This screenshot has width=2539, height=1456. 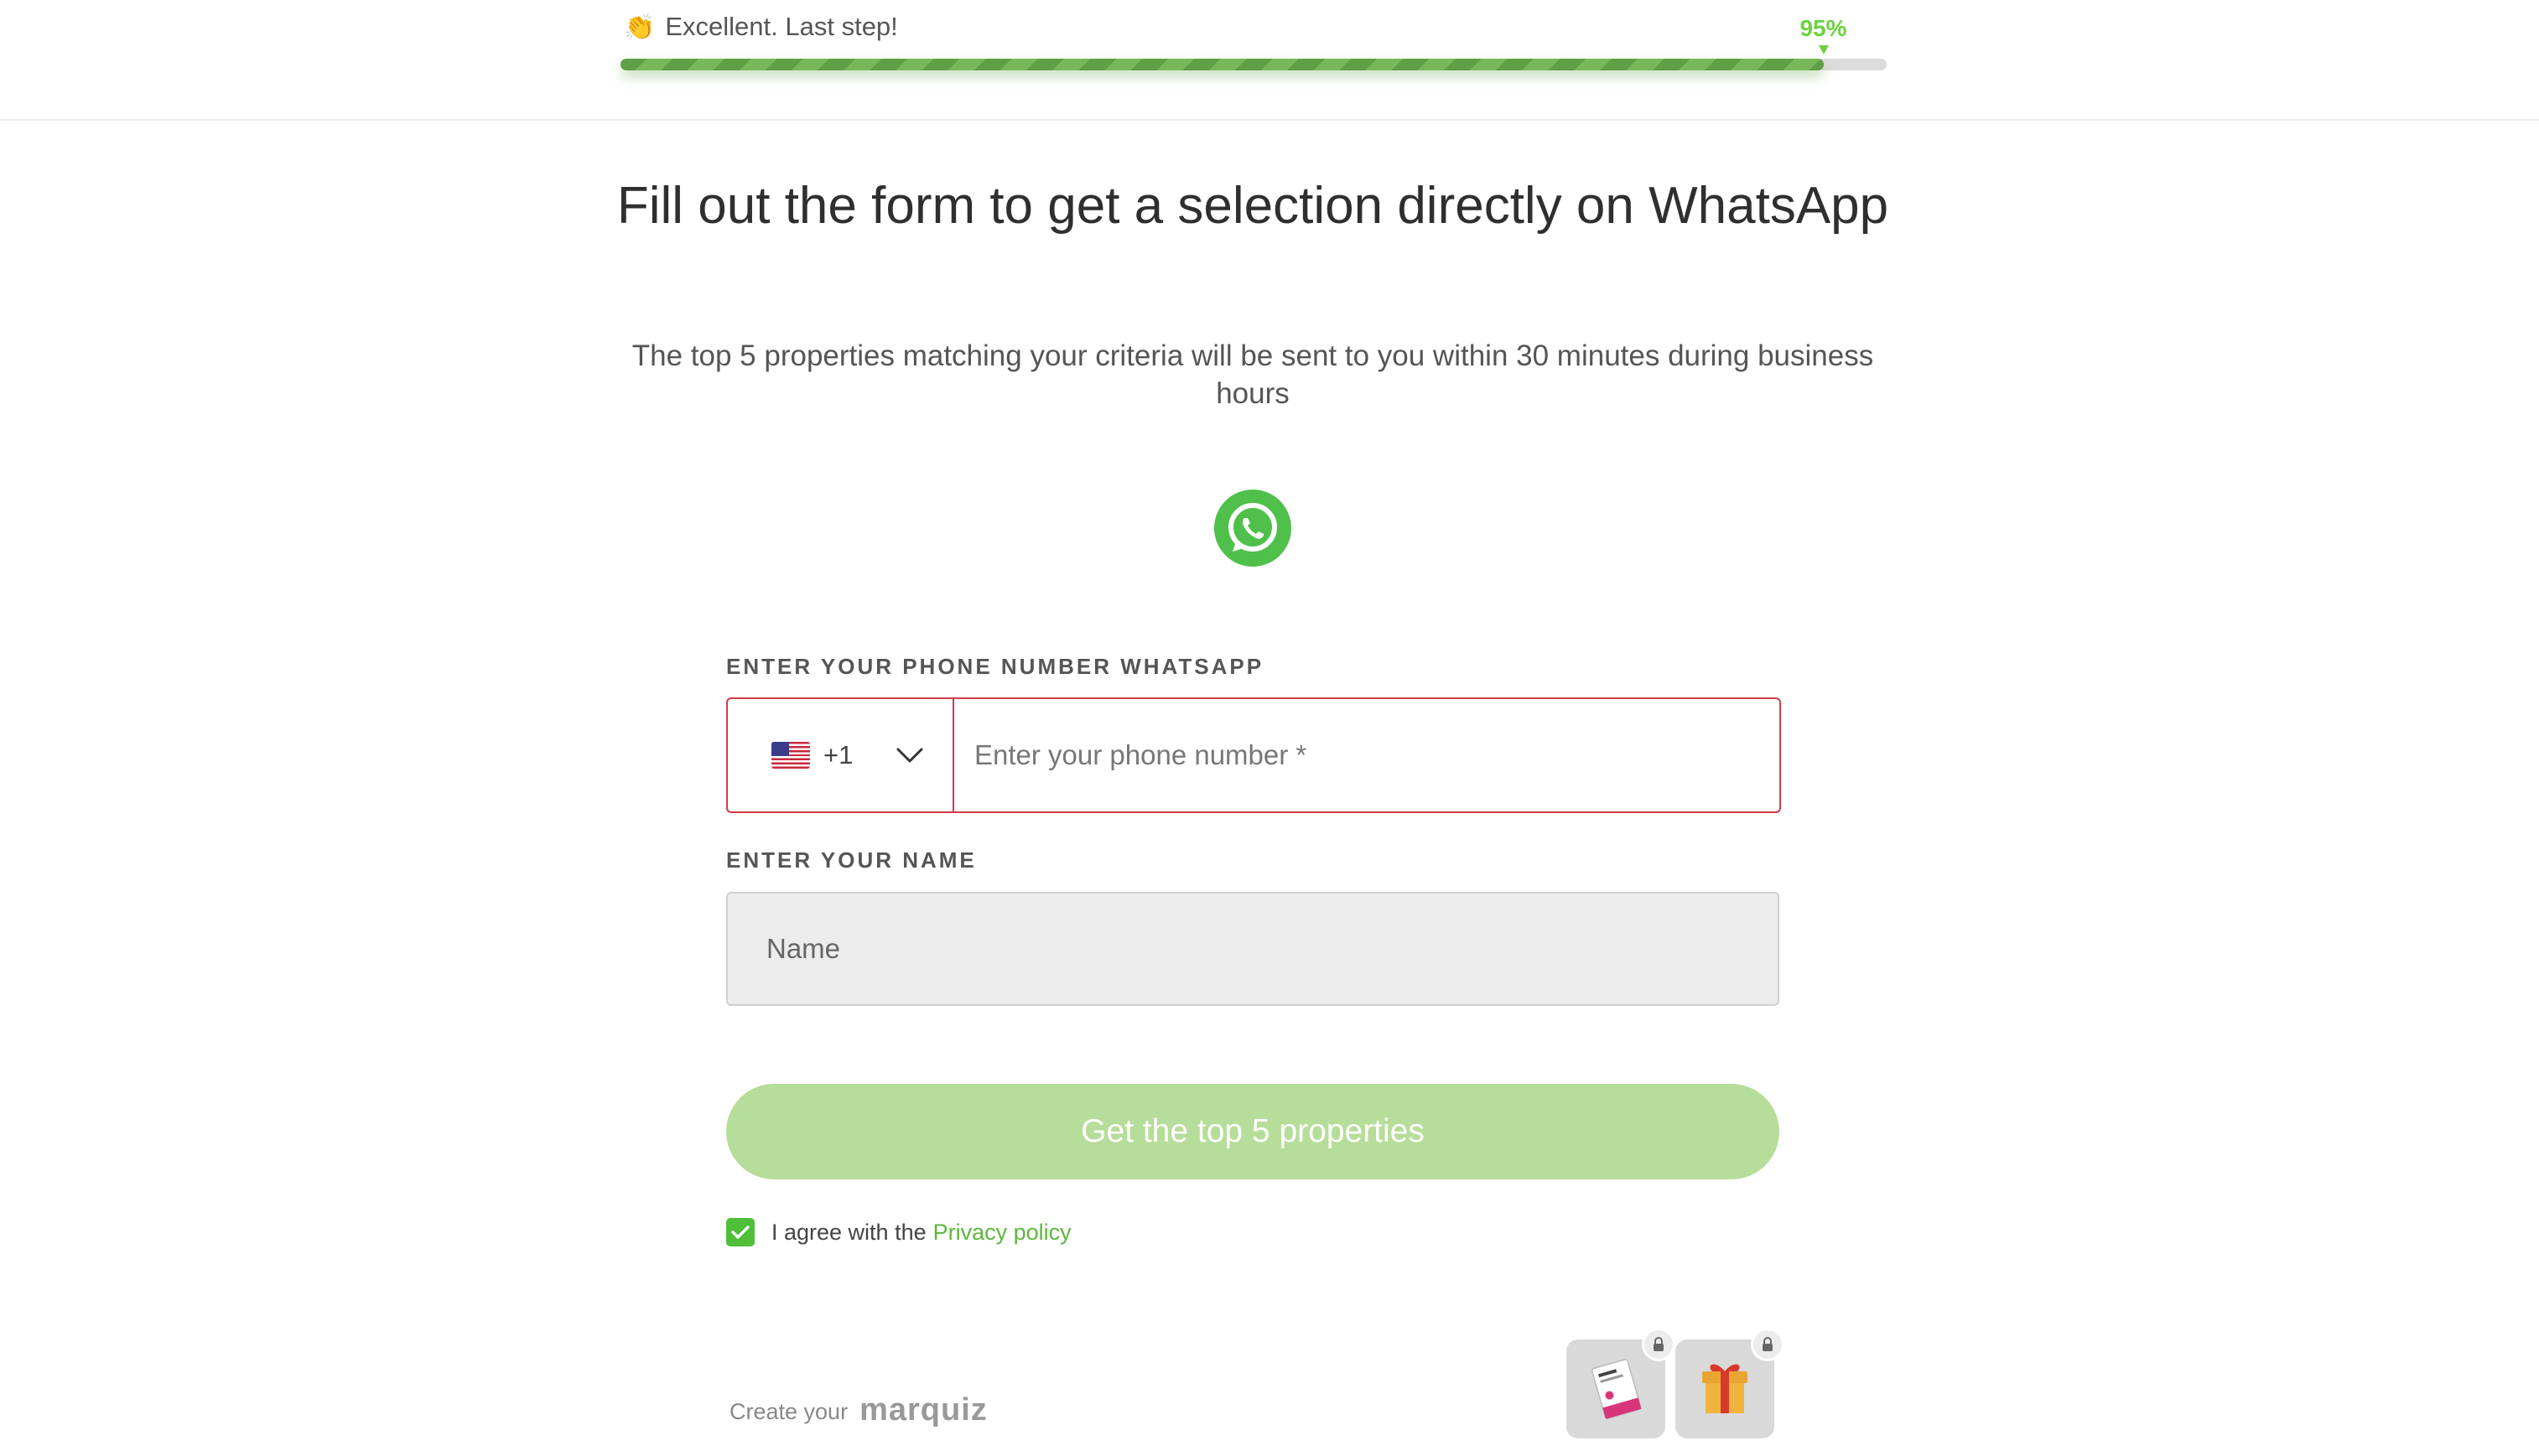 I want to click on country-code-select: +1, so click(x=841, y=755).